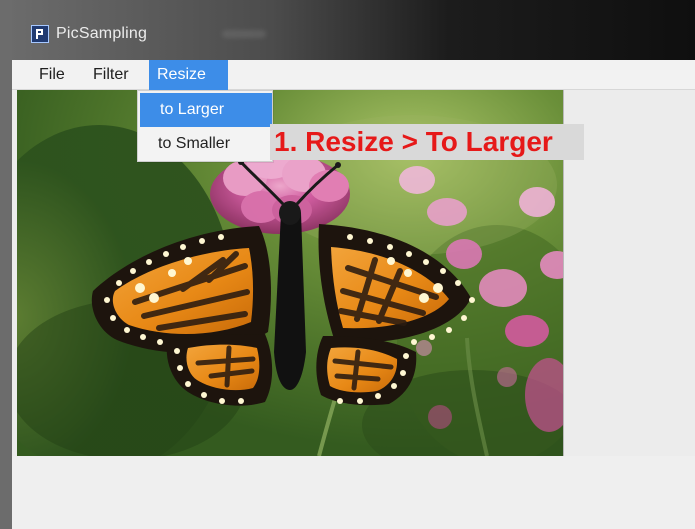 The width and height of the screenshot is (695, 529). What do you see at coordinates (244, 34) in the screenshot?
I see `title-blur-mark` at bounding box center [244, 34].